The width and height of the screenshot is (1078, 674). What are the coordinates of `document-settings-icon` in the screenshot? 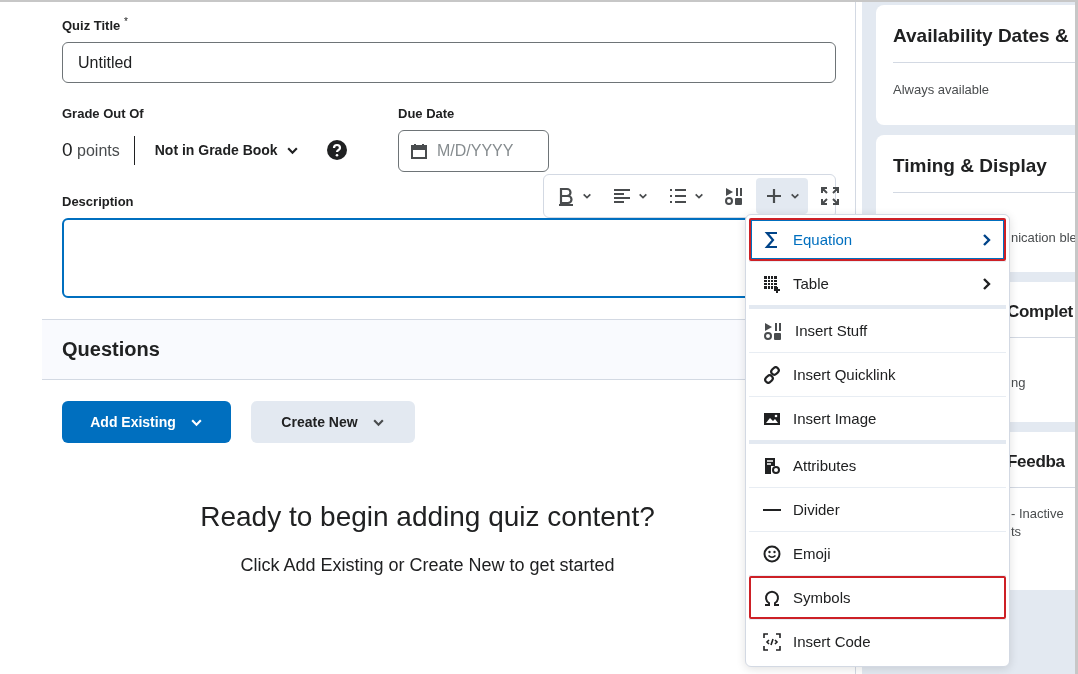 It's located at (772, 465).